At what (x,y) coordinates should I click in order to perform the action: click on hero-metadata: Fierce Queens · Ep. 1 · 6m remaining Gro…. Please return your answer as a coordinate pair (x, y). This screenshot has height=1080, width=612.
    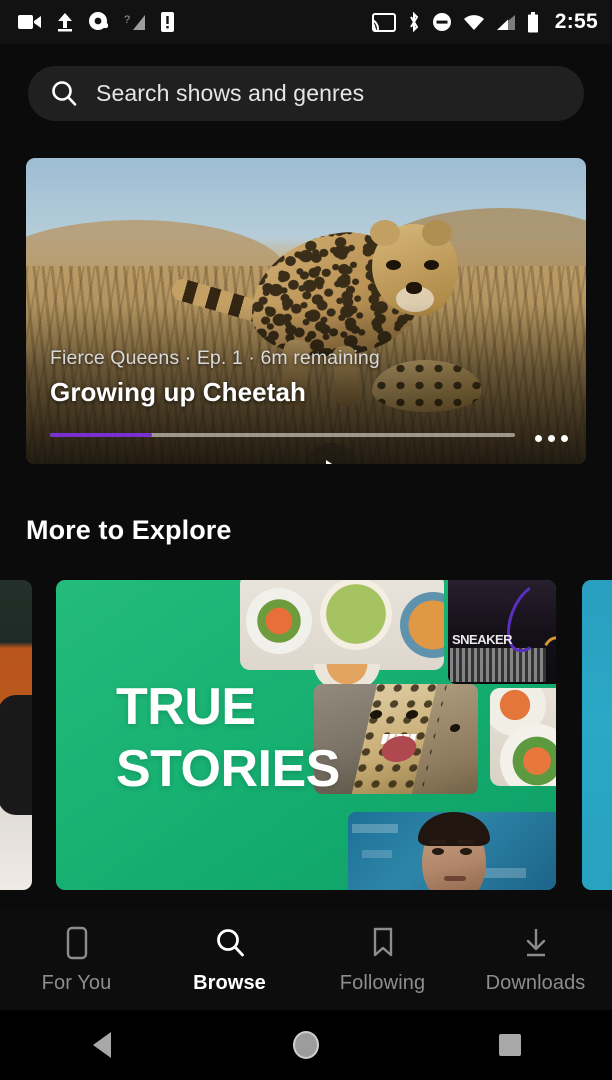
    Looking at the image, I should click on (215, 377).